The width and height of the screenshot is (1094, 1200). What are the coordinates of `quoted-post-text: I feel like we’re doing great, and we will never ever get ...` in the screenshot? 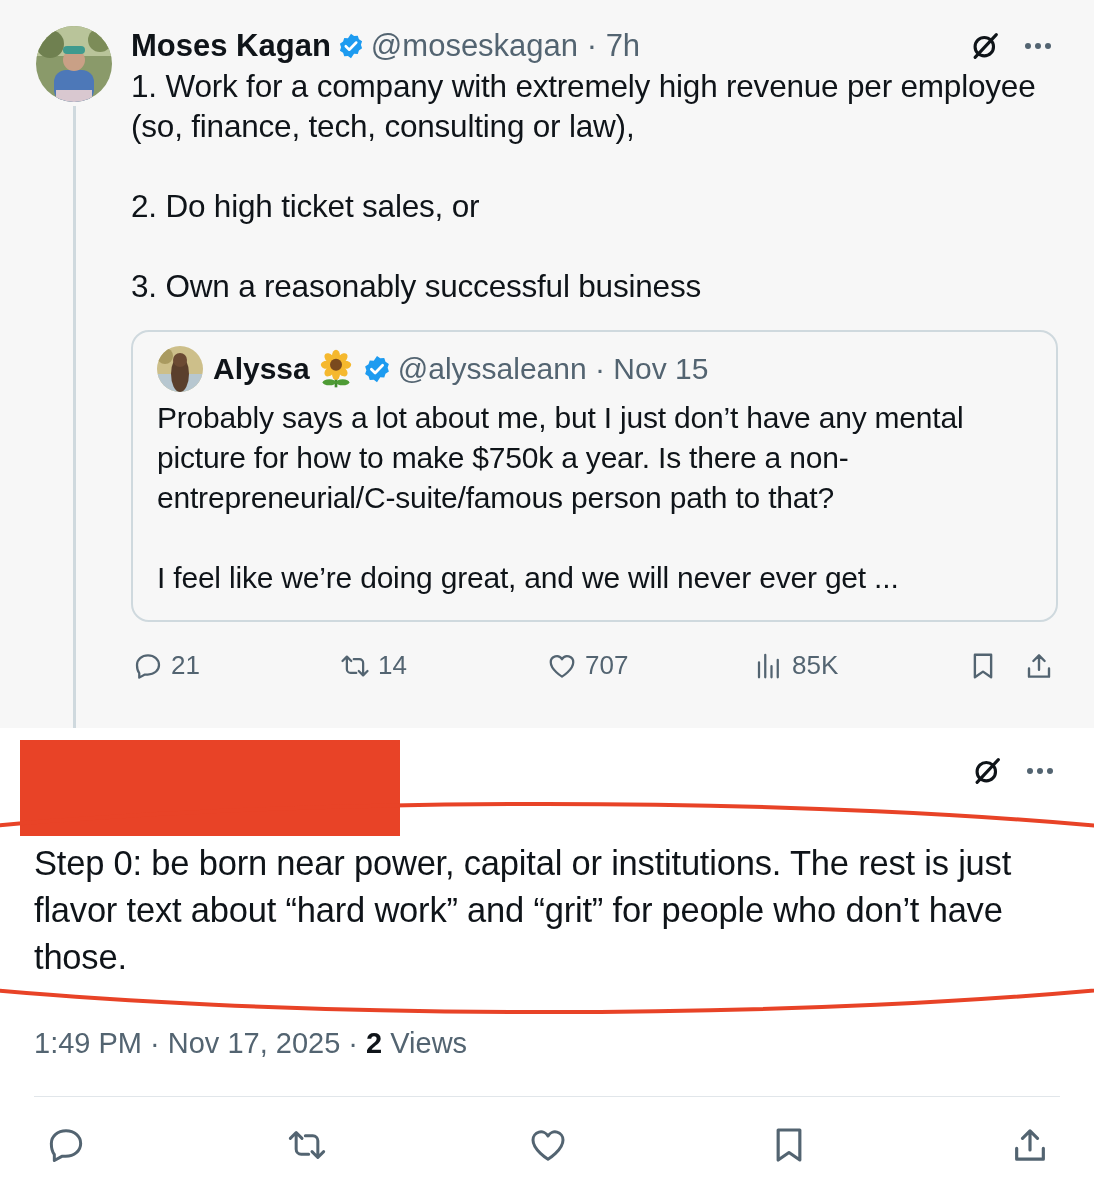 It's located at (528, 578).